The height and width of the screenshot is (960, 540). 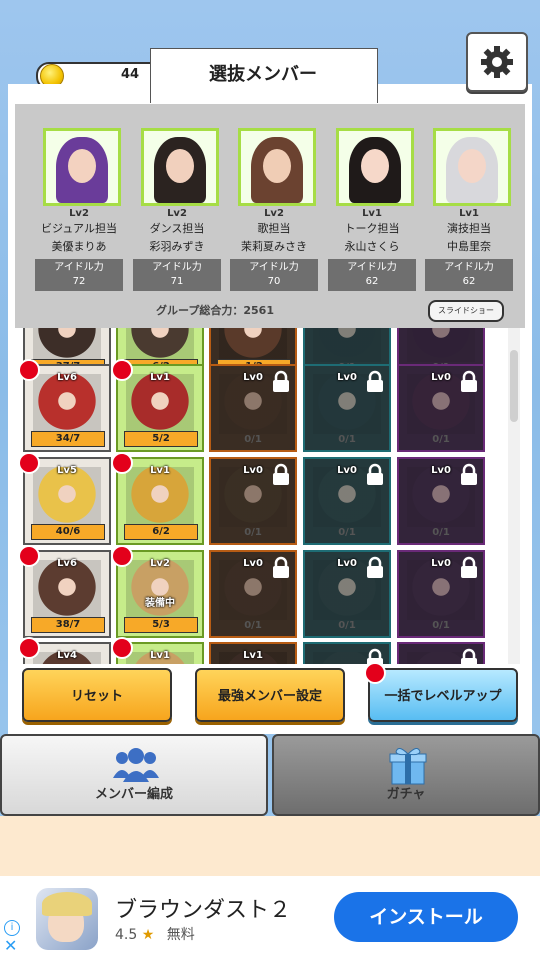 What do you see at coordinates (155, 934) in the screenshot?
I see `ad-rating-row: 4.5 ★ 無料` at bounding box center [155, 934].